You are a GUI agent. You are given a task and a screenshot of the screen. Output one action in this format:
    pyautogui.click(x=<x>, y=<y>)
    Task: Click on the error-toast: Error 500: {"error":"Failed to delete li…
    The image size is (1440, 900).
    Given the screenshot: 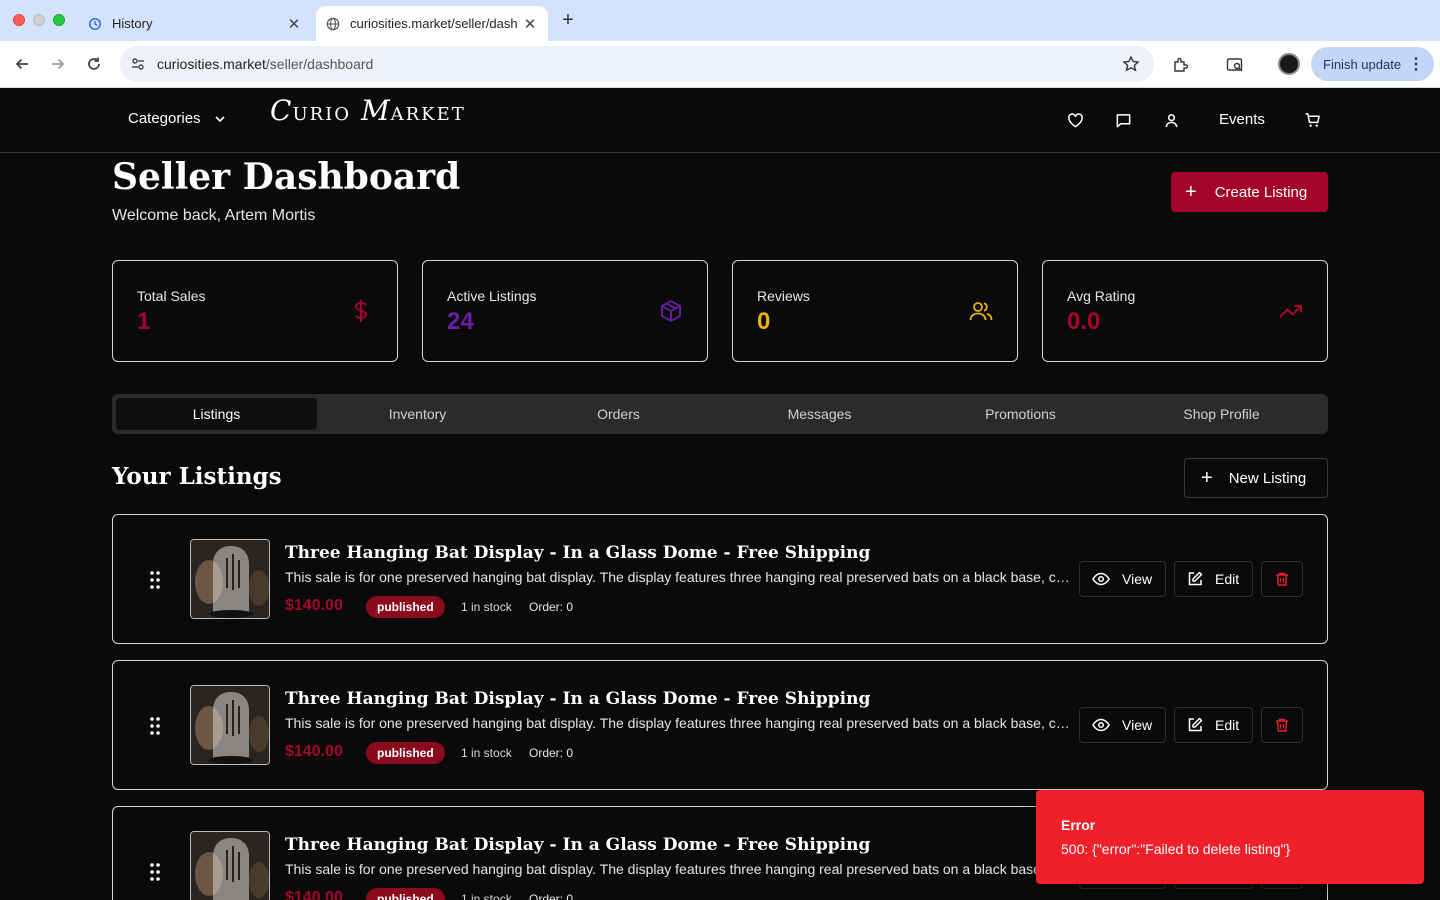 What is the action you would take?
    pyautogui.click(x=1230, y=837)
    